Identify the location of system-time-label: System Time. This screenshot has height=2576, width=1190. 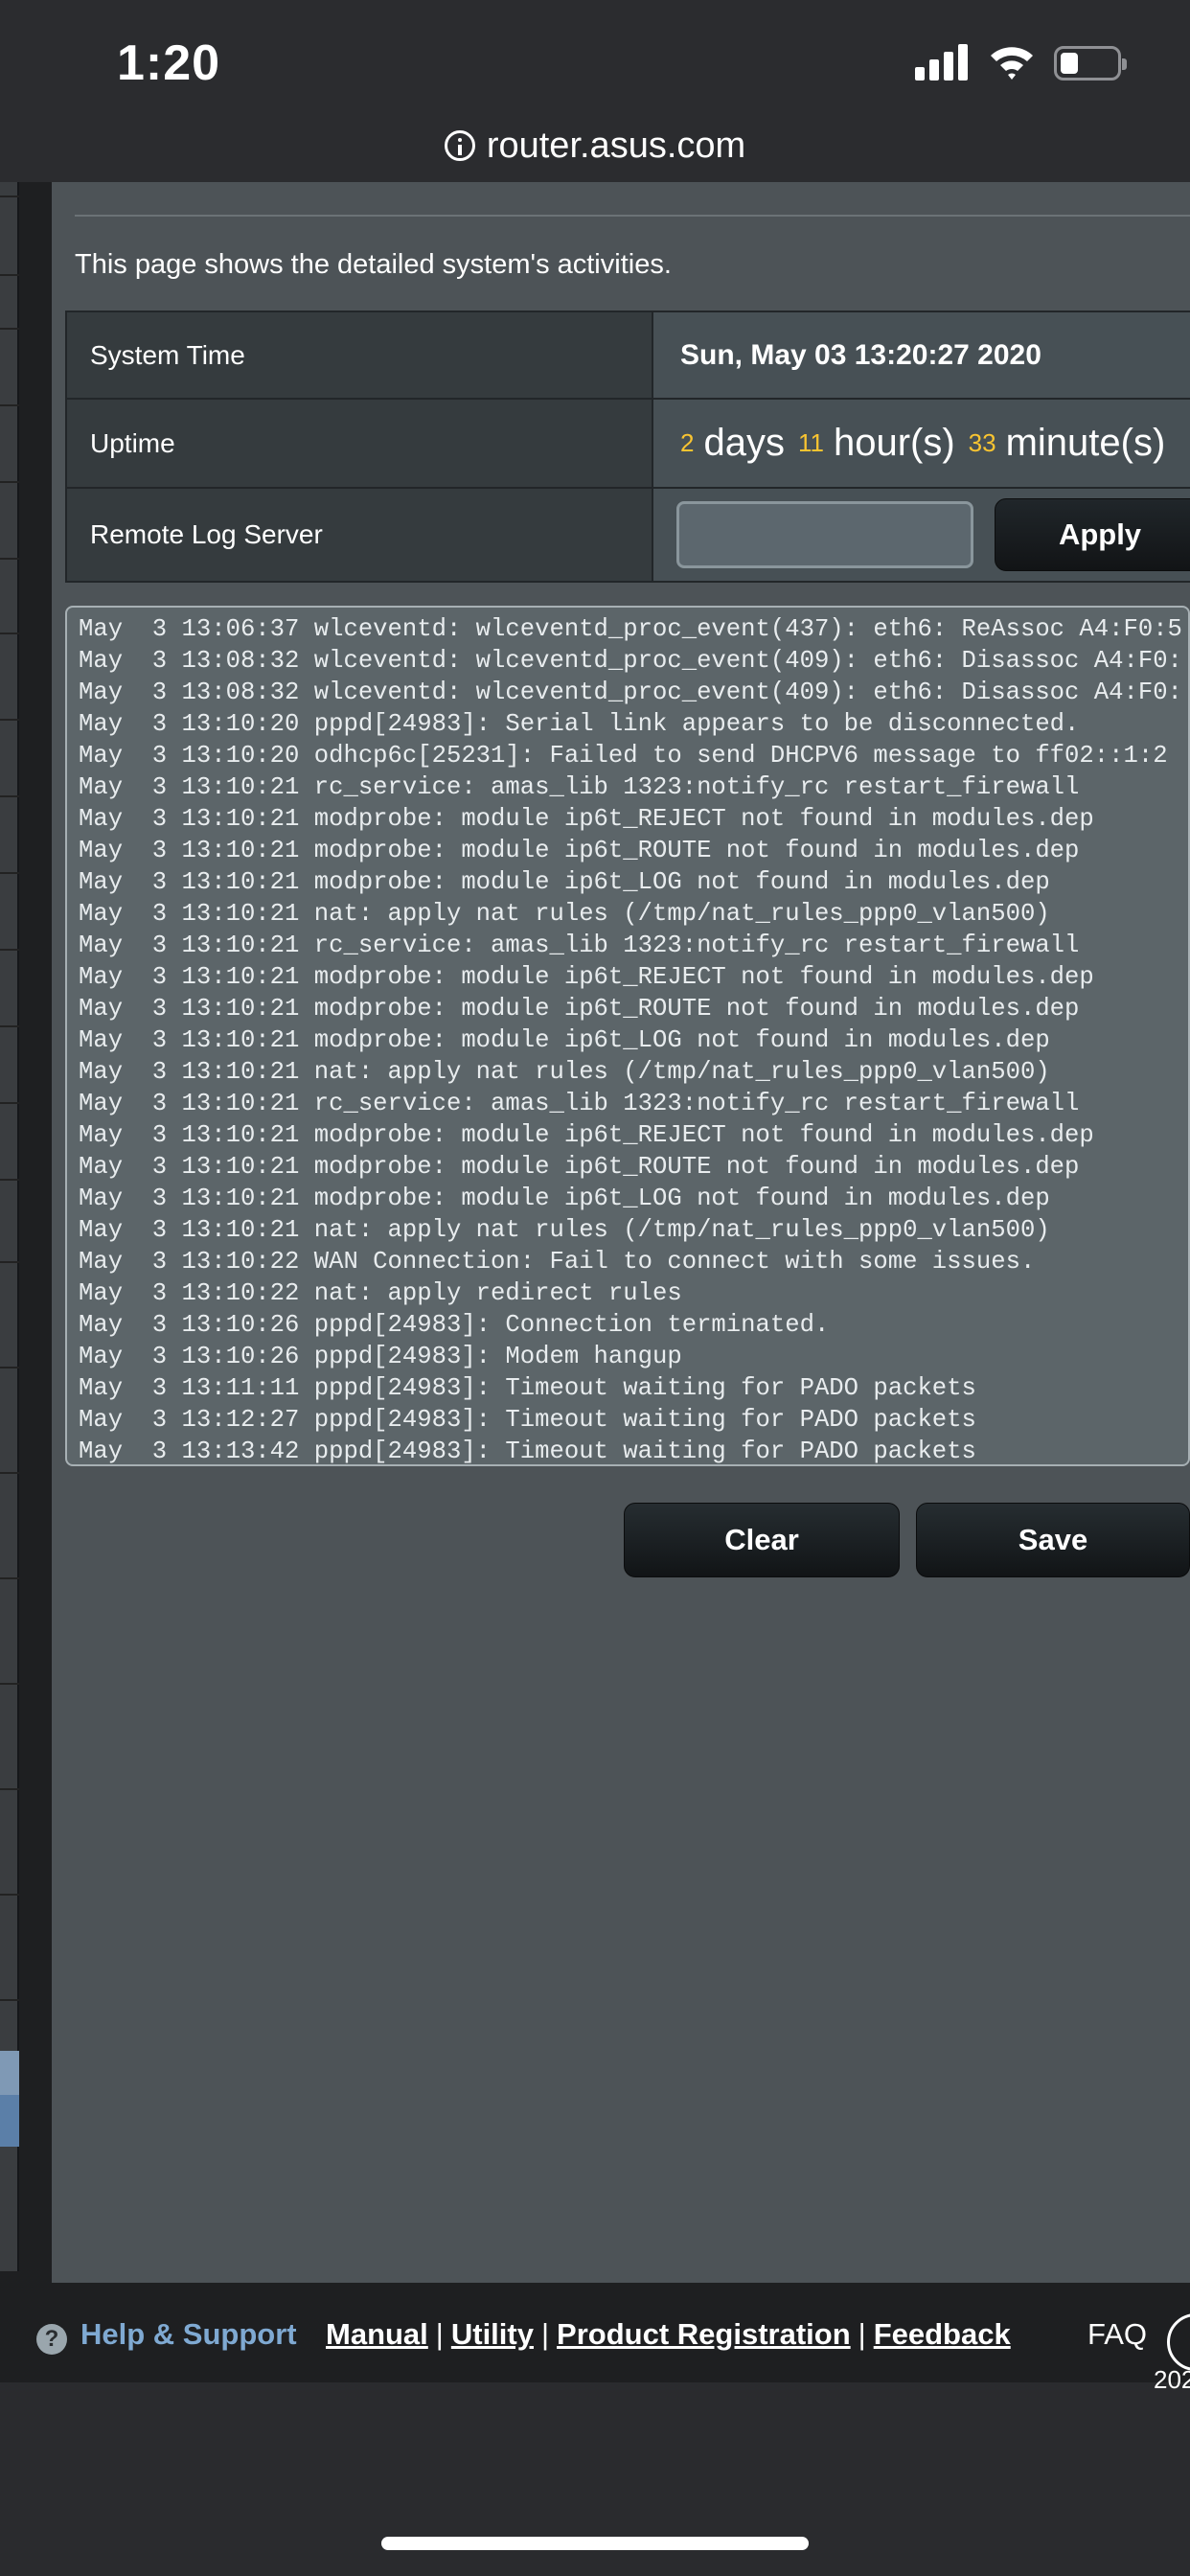
(359, 355).